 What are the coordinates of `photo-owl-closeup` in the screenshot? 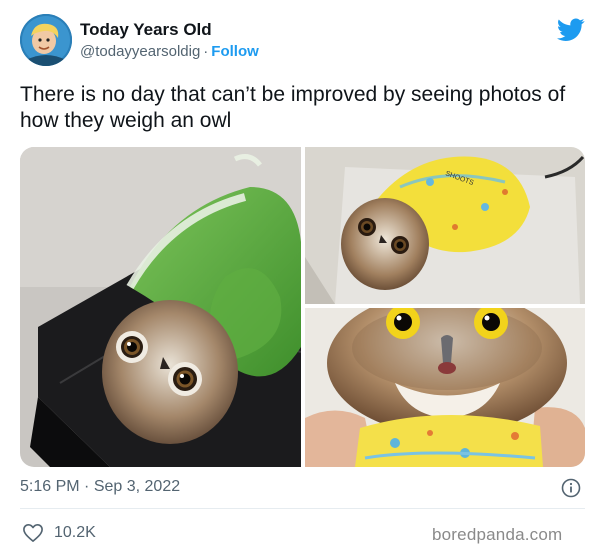 It's located at (445, 387).